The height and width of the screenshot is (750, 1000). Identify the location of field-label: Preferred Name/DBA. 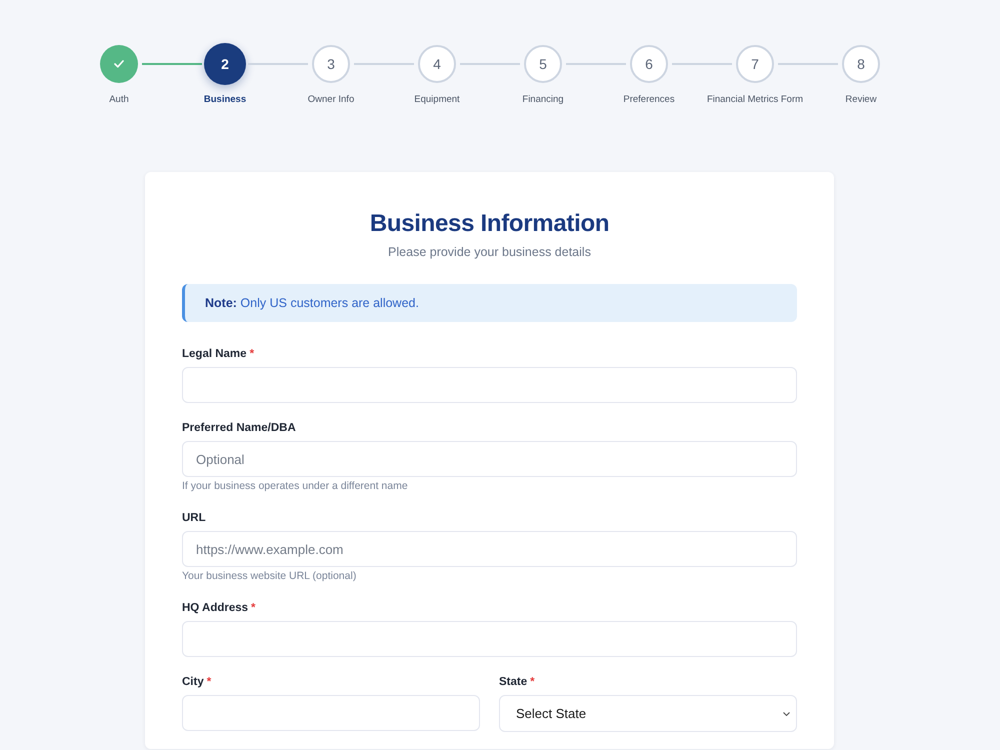
(239, 428).